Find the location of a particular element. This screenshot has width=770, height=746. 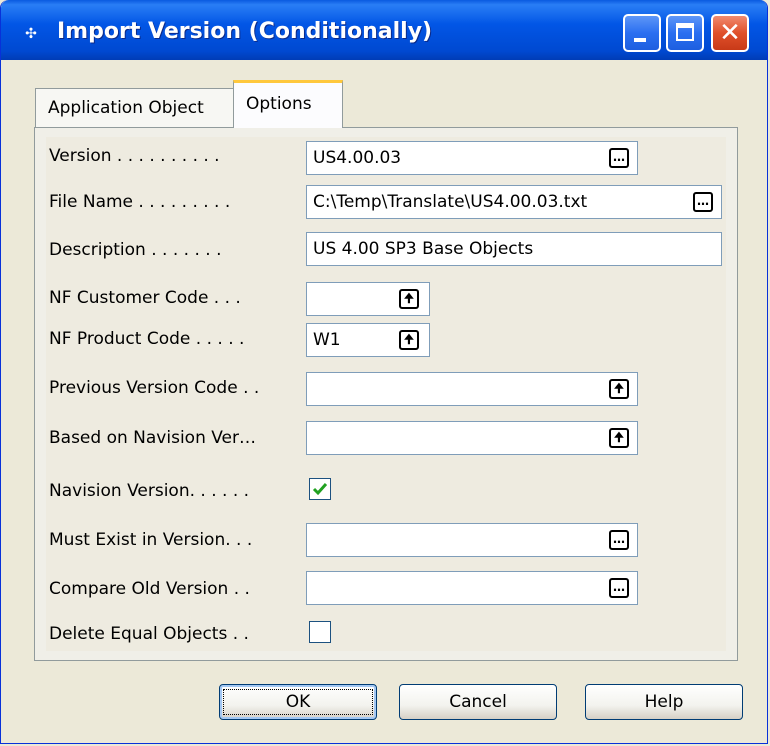

compare-old-label: Compare Old Version . . is located at coordinates (149, 589).